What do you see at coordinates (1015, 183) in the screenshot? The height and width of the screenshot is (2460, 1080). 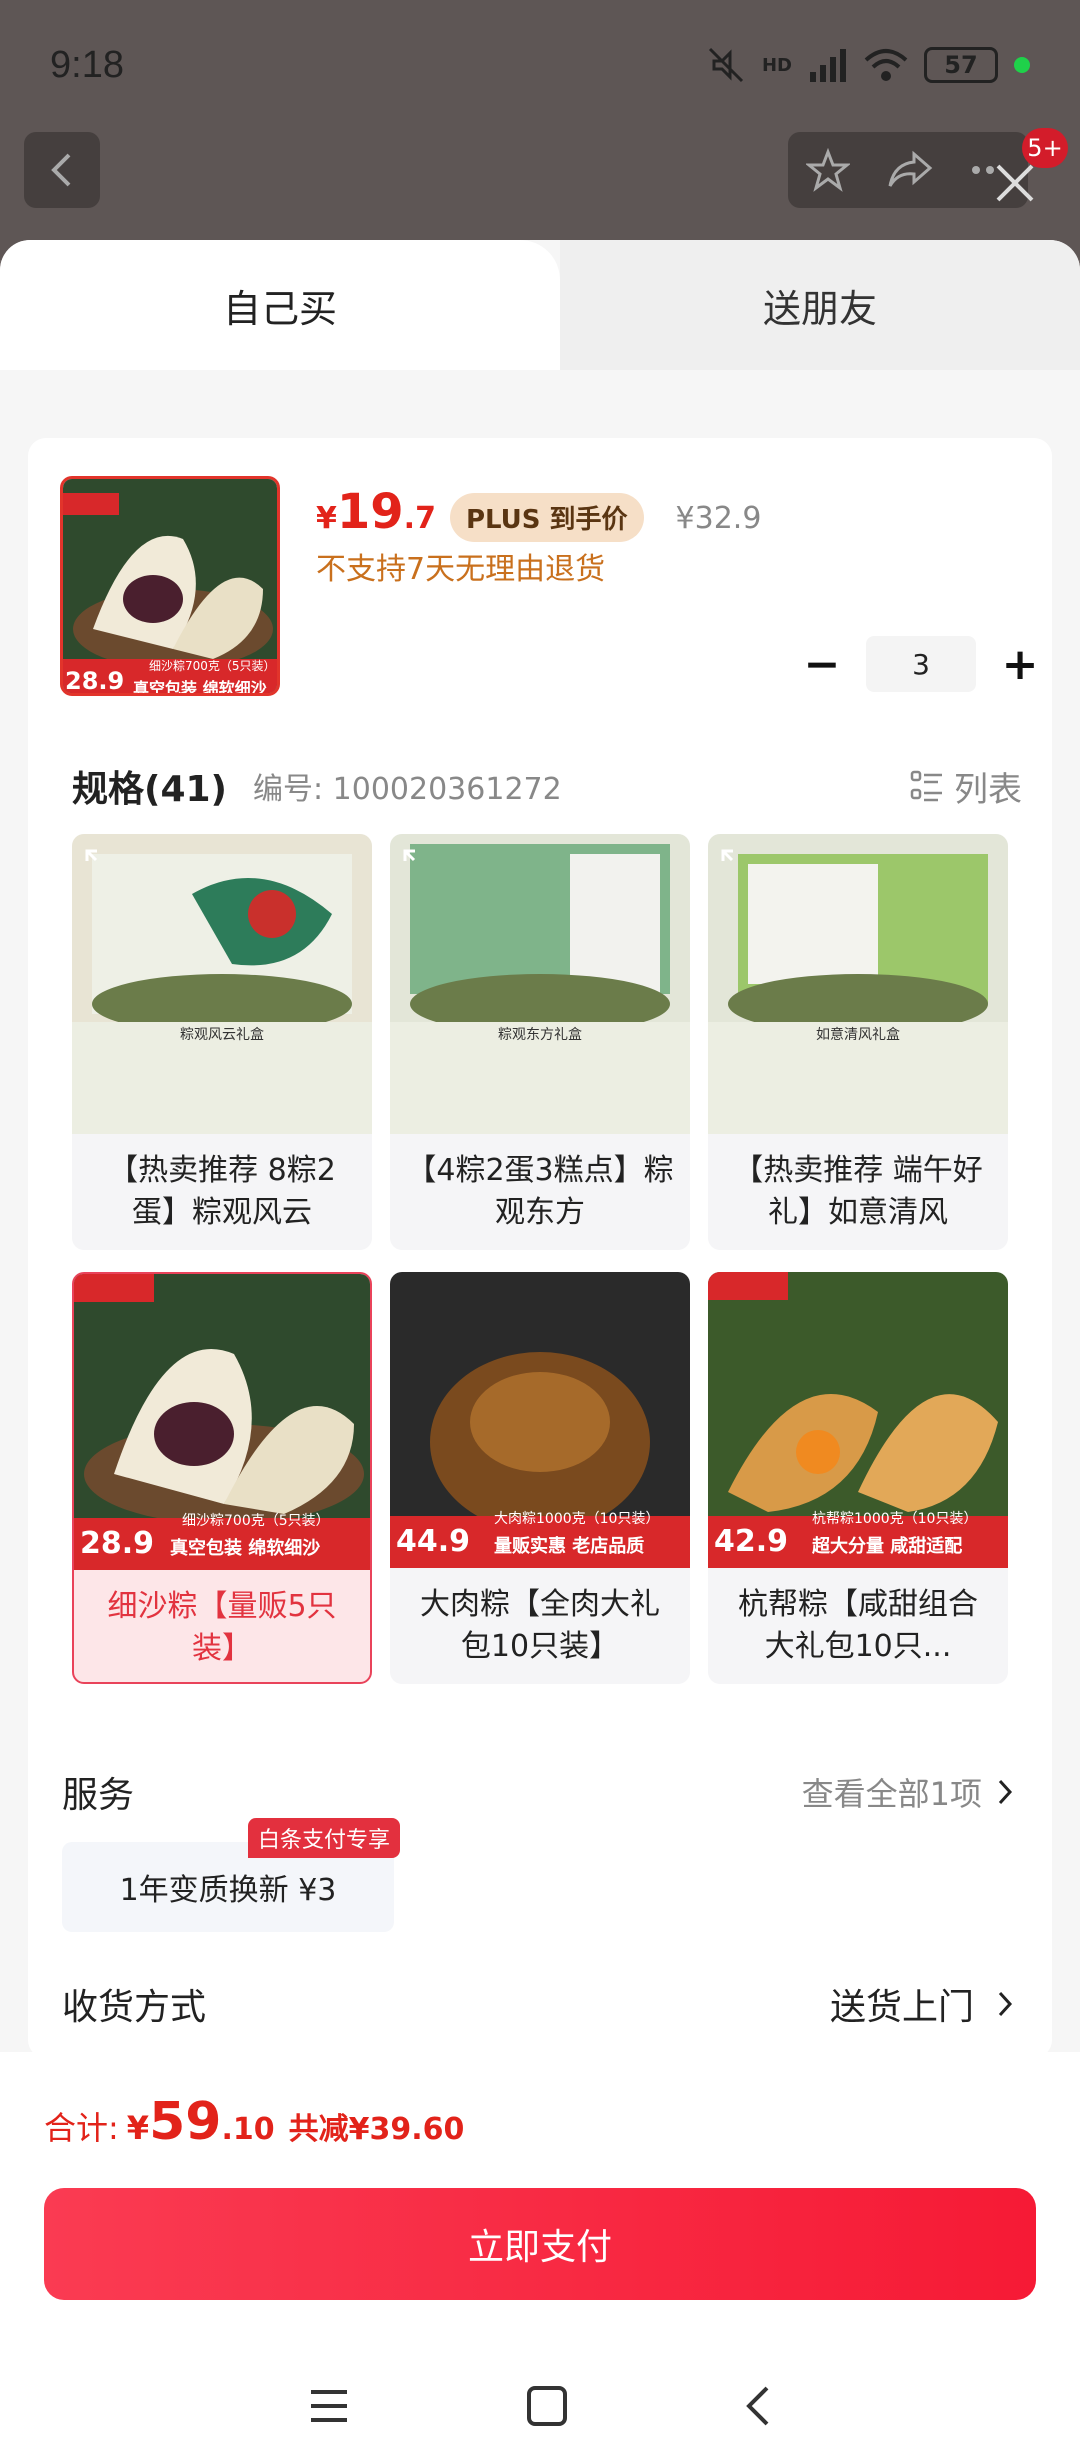 I see `close-icon` at bounding box center [1015, 183].